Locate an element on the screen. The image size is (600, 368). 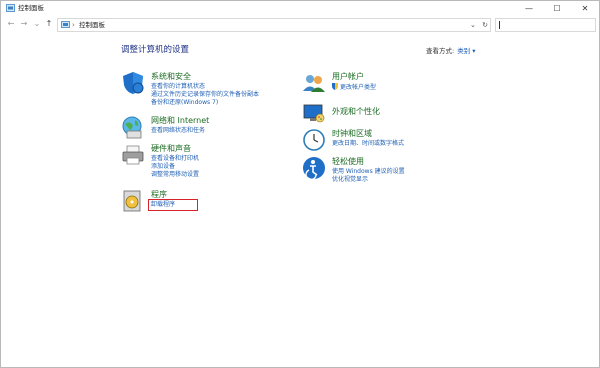
recent-locations-chevron-icon: ⌄ is located at coordinates (37, 24).